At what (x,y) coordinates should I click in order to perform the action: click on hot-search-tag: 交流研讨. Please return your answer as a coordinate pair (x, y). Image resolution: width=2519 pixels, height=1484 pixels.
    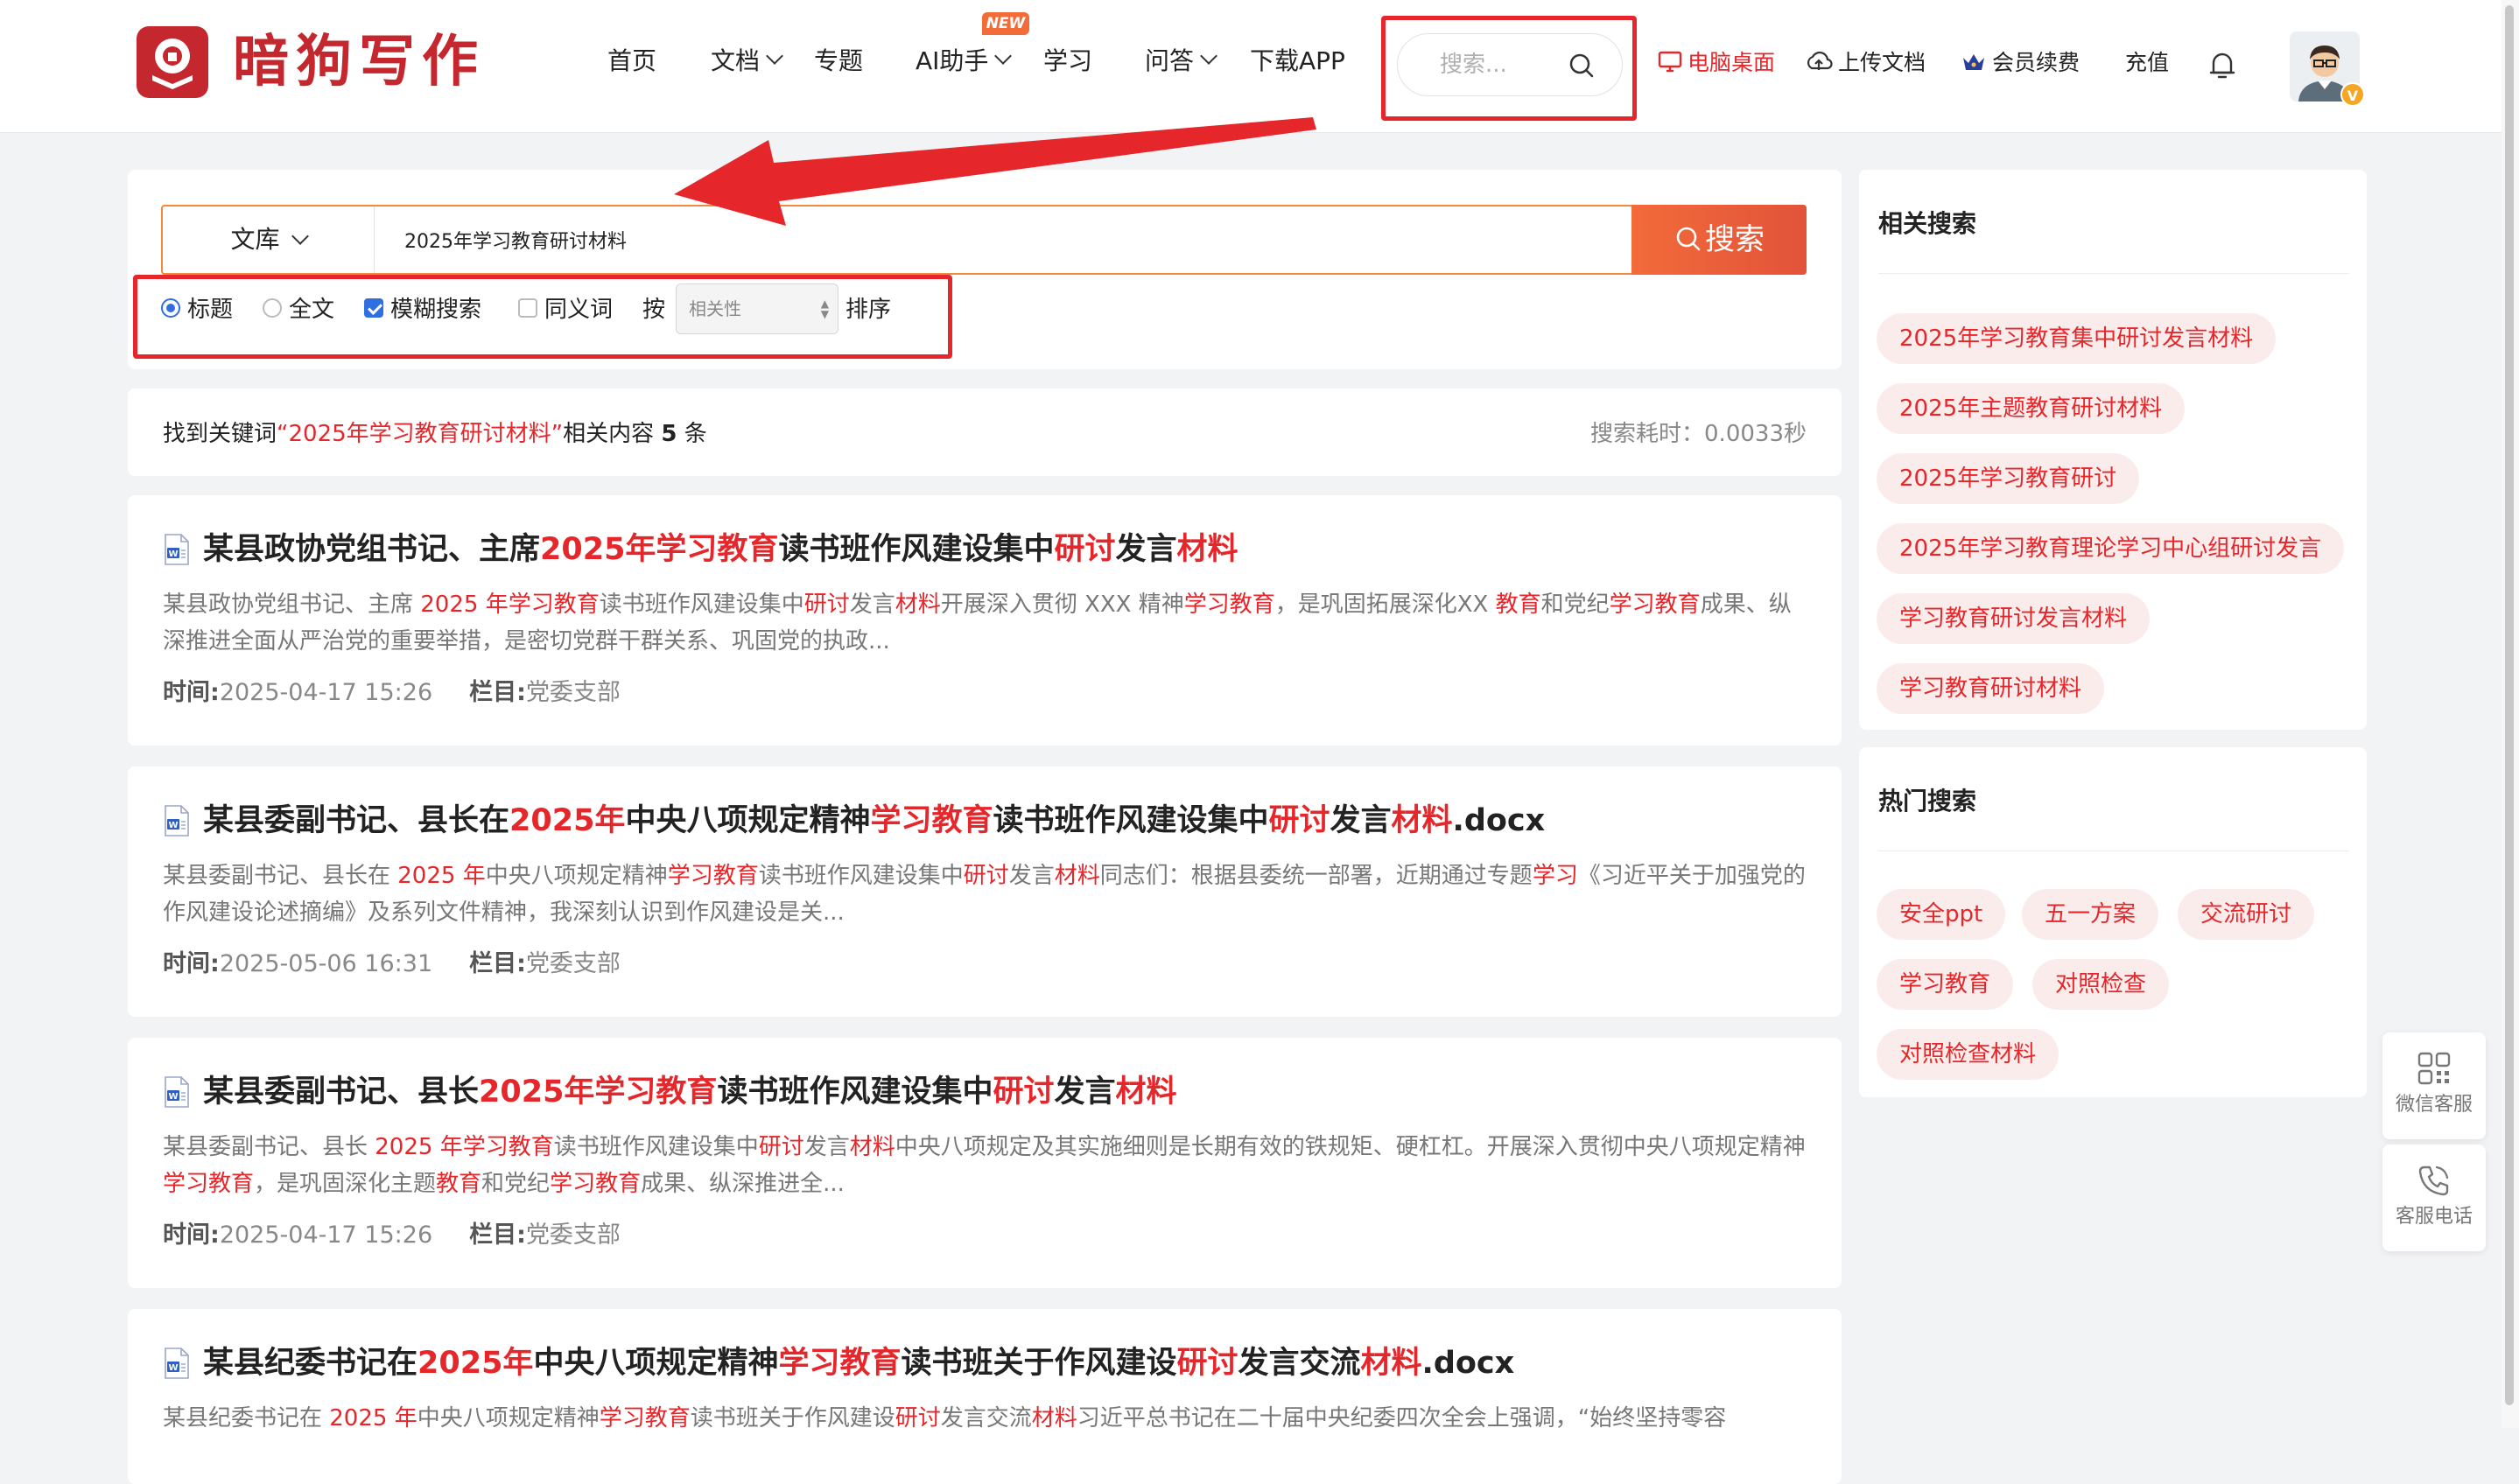
    Looking at the image, I should click on (2247, 914).